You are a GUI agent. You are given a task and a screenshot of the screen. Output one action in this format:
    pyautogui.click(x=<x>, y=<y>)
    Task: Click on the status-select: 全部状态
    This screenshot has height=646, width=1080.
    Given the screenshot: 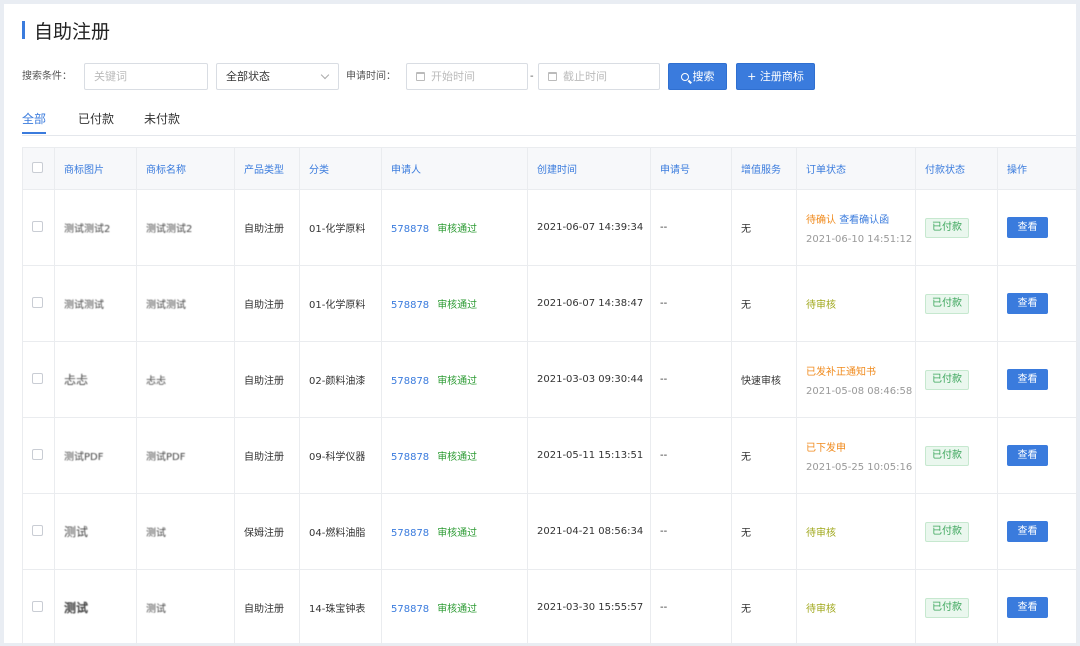 What is the action you would take?
    pyautogui.click(x=277, y=76)
    